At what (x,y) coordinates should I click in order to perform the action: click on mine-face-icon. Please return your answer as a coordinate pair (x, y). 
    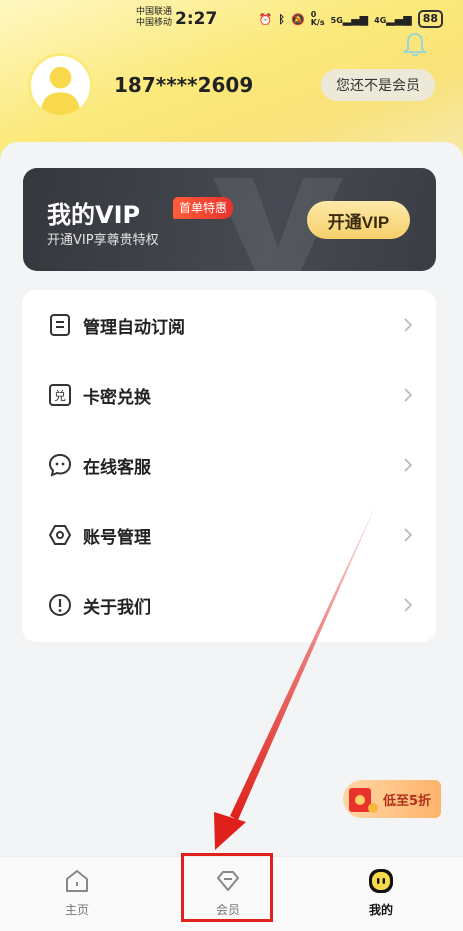
    Looking at the image, I should click on (381, 881).